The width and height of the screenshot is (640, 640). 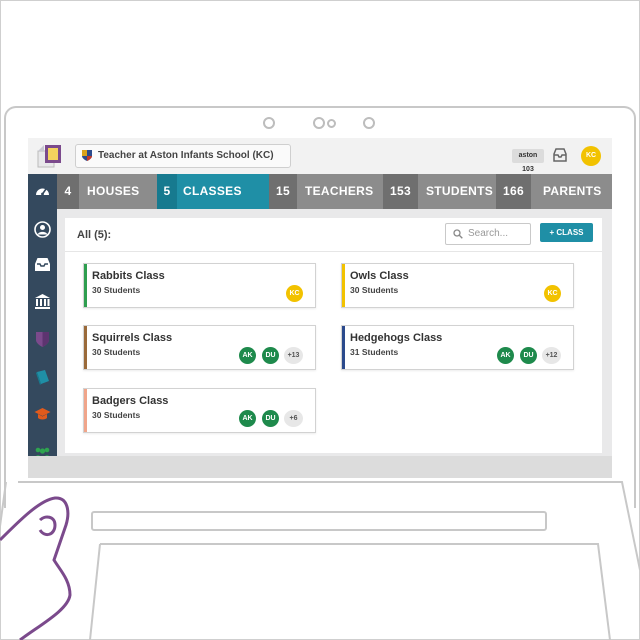 I want to click on tab-label: HOUSES, so click(x=113, y=191).